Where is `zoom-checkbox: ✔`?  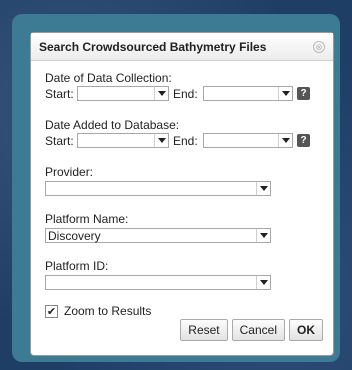
zoom-checkbox: ✔ is located at coordinates (51, 311).